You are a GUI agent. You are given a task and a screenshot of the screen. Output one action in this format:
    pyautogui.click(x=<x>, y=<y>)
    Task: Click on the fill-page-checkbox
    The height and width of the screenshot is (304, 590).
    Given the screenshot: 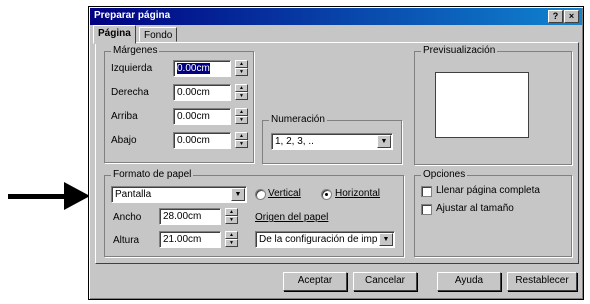 What is the action you would take?
    pyautogui.click(x=426, y=191)
    